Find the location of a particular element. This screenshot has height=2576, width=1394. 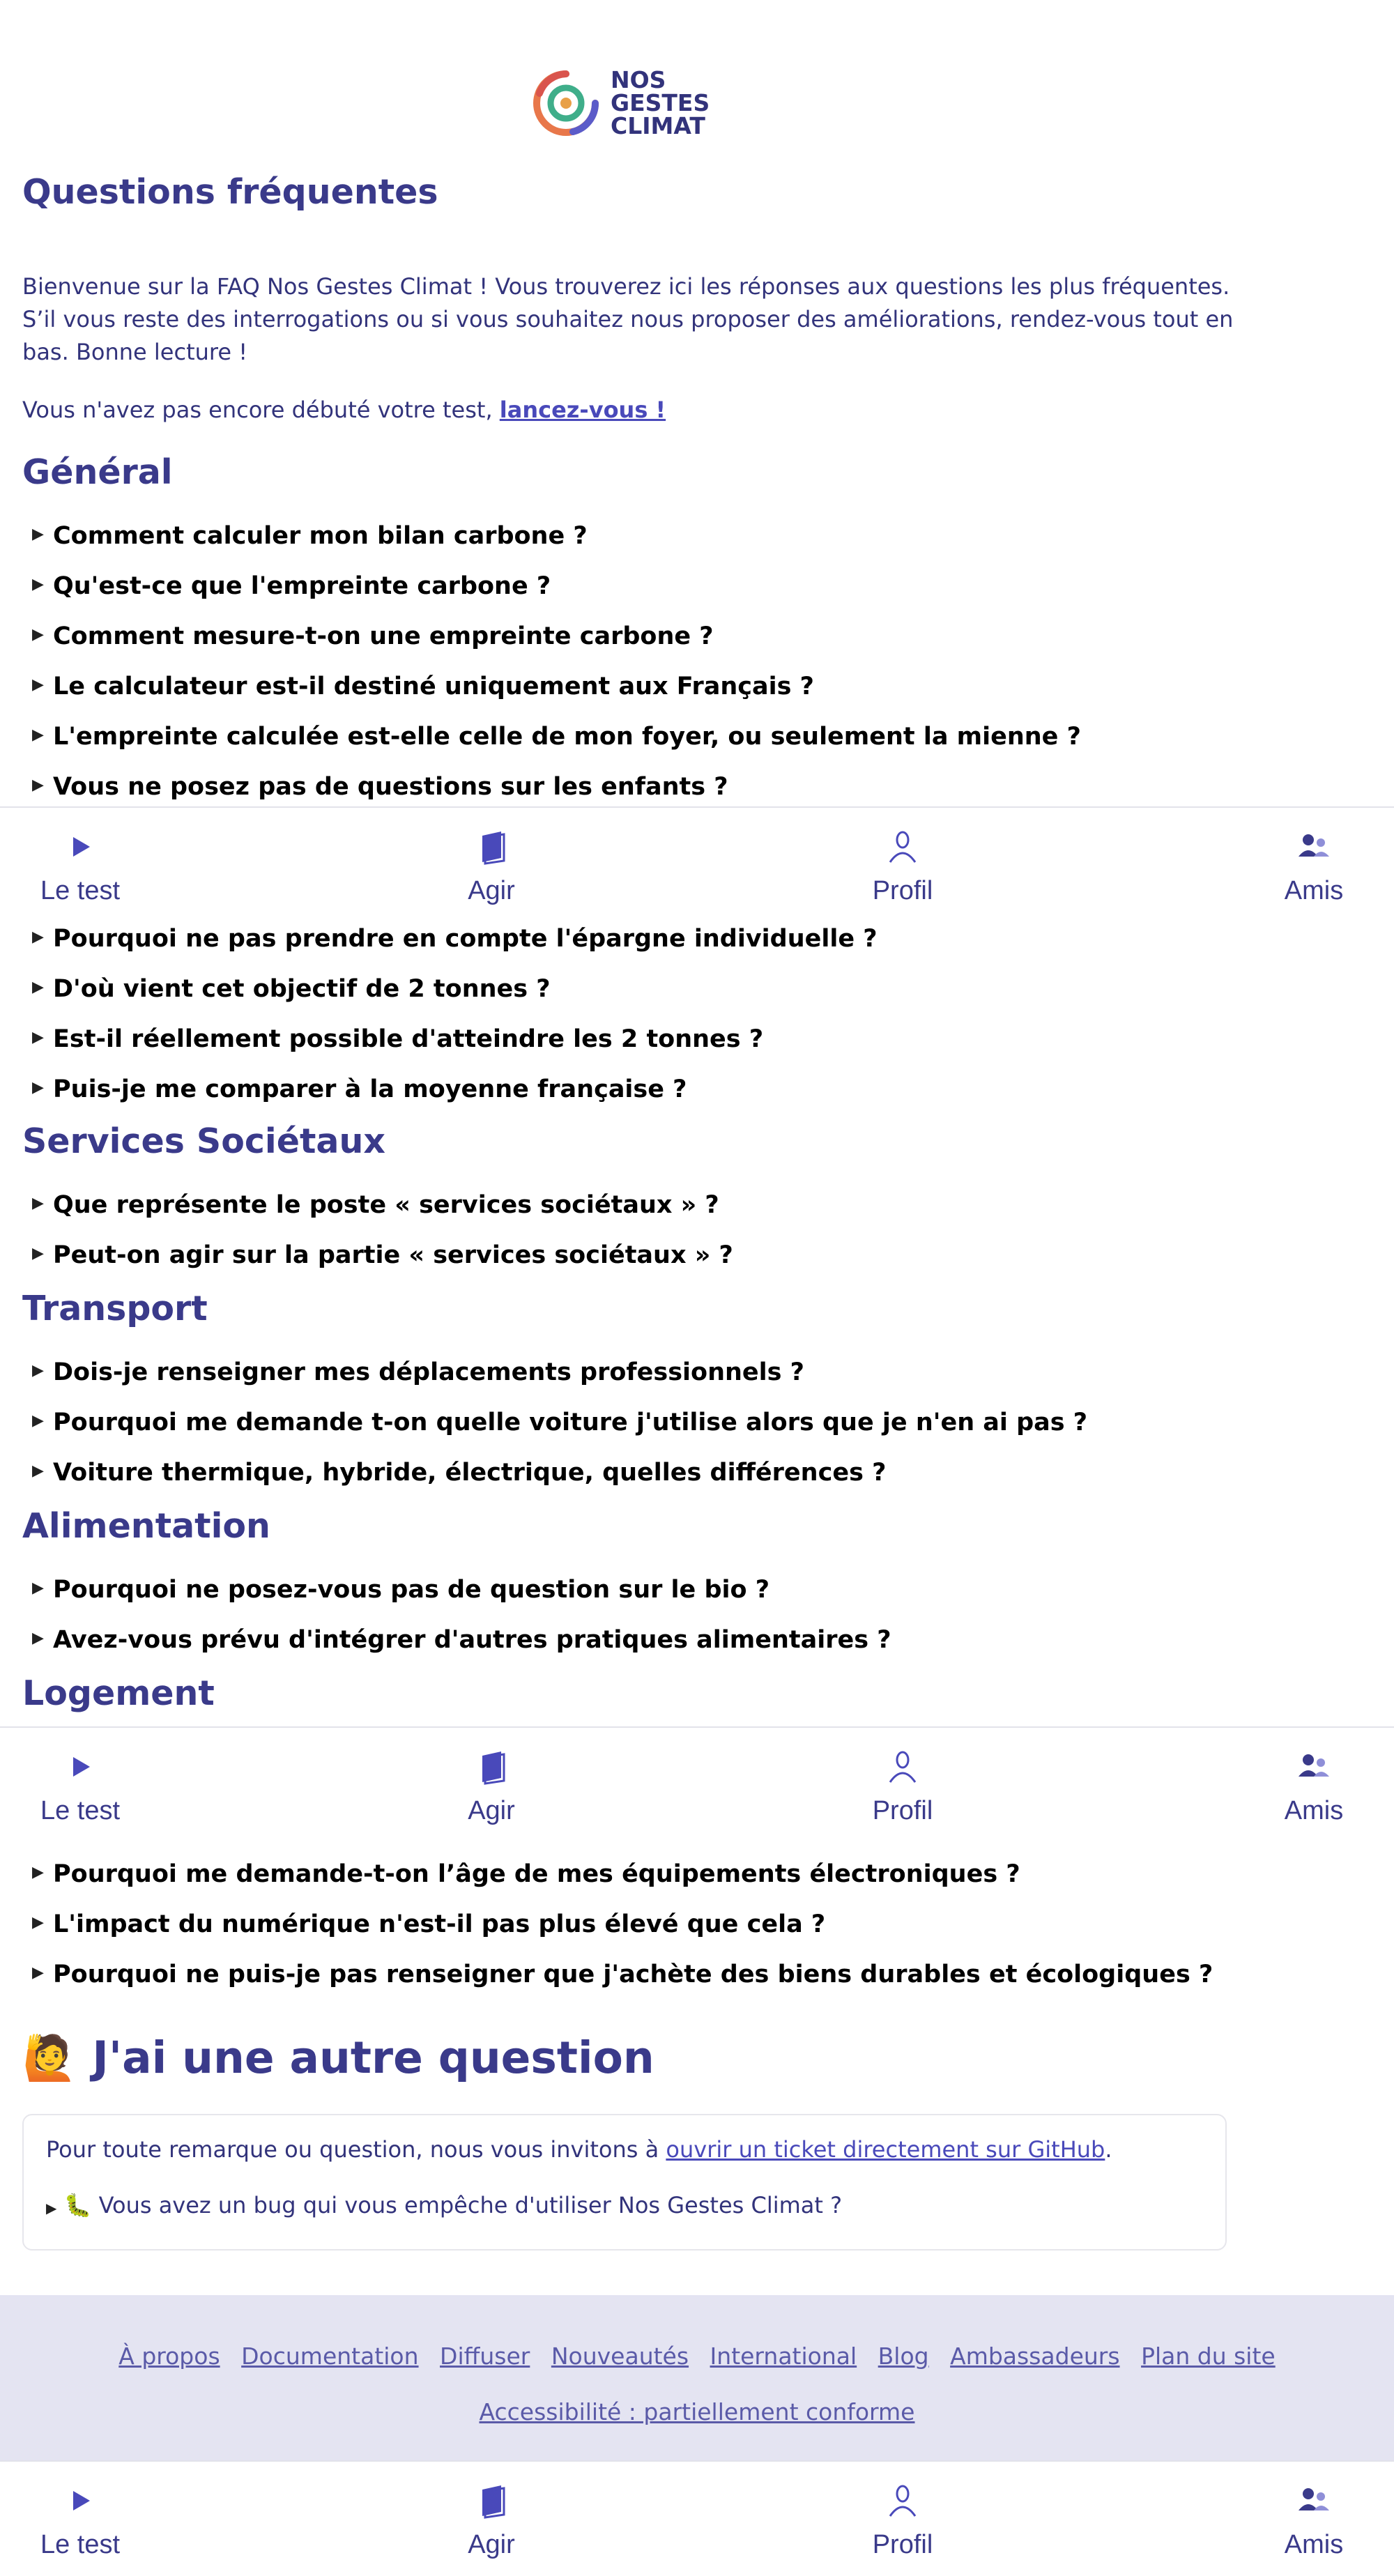

faq-question-label: Qu'est-ce que l'empreinte carbone ? is located at coordinates (302, 586).